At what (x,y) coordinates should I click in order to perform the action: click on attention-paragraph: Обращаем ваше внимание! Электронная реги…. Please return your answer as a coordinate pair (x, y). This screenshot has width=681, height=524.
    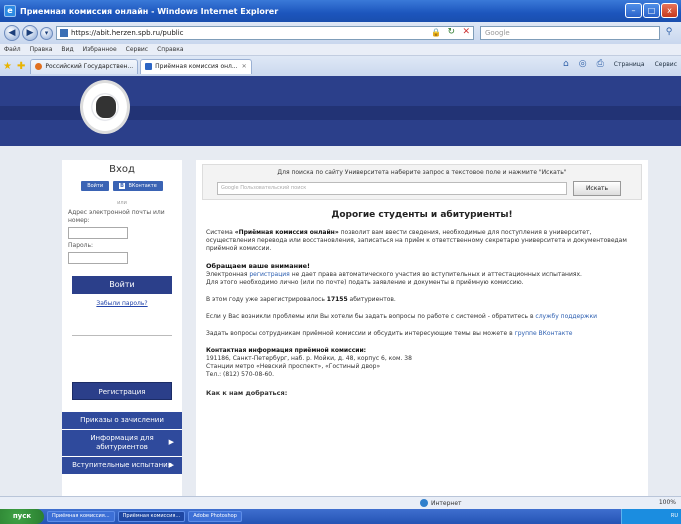
    Looking at the image, I should click on (394, 274).